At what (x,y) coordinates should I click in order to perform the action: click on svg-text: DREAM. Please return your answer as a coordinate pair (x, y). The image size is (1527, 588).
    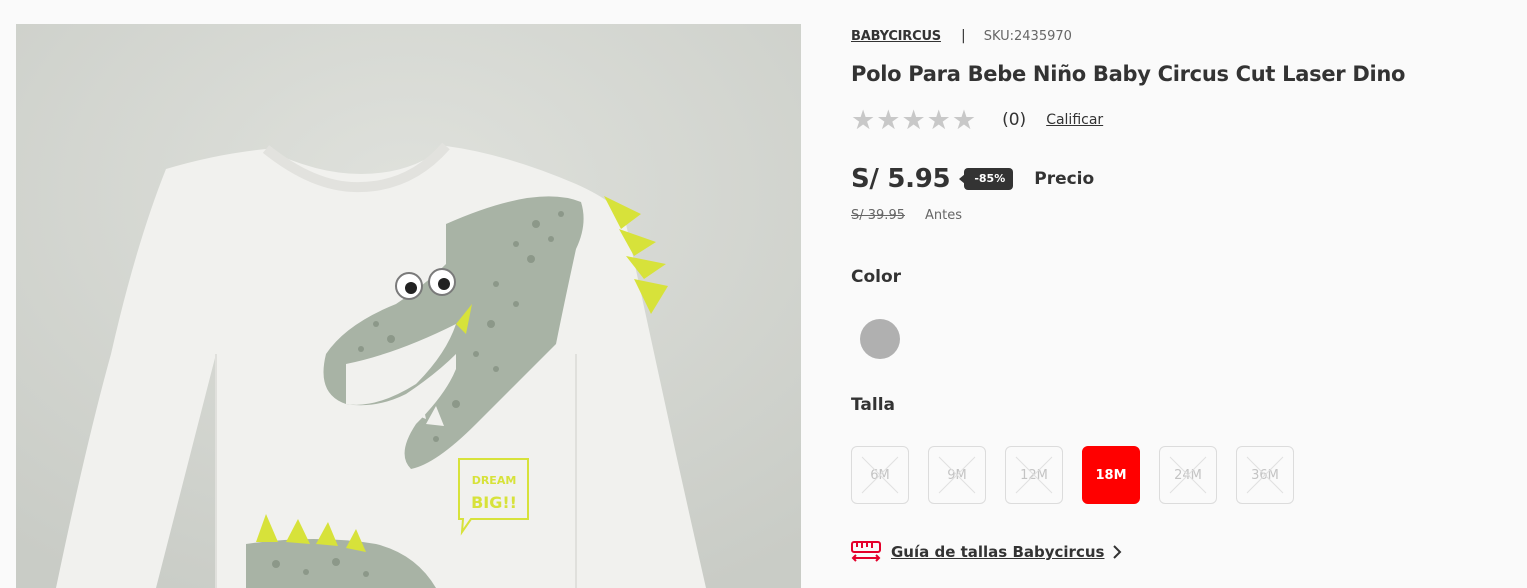
    Looking at the image, I should click on (494, 480).